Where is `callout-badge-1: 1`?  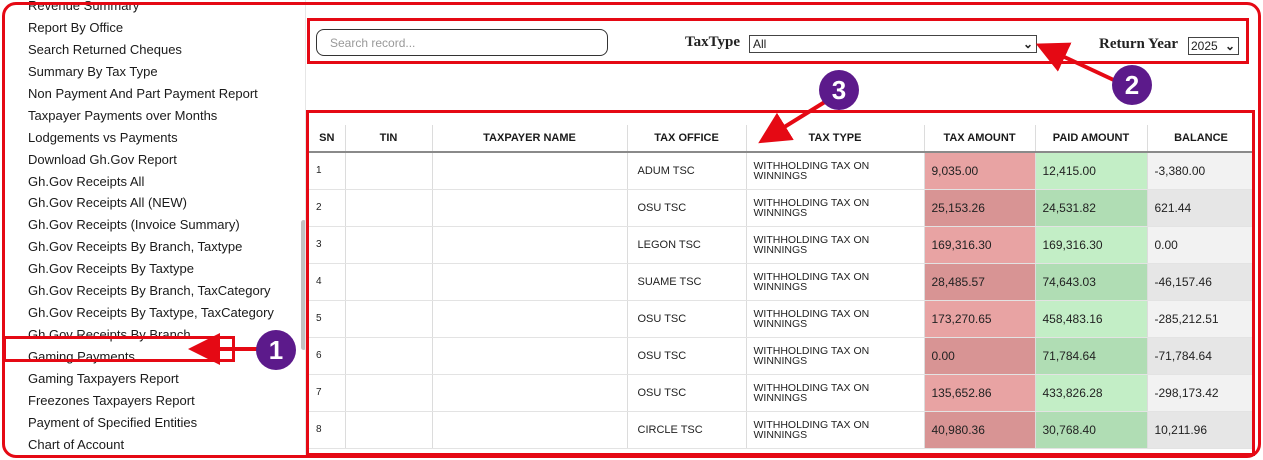 callout-badge-1: 1 is located at coordinates (276, 350).